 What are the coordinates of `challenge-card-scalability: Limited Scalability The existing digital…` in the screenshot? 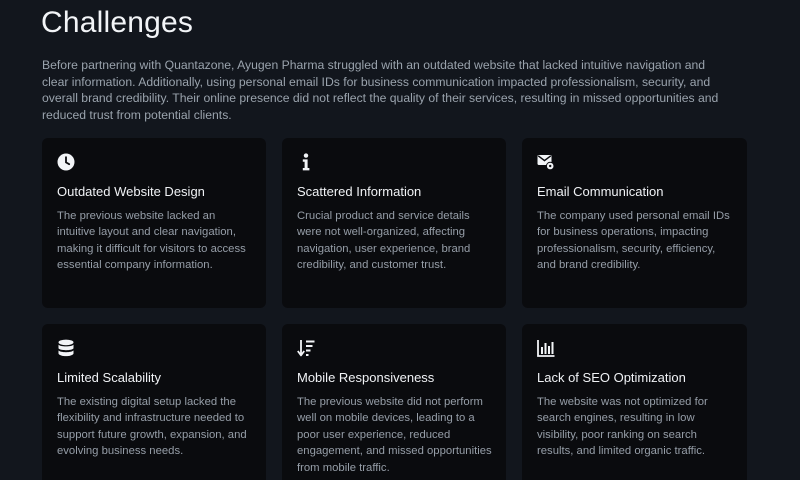 It's located at (154, 402).